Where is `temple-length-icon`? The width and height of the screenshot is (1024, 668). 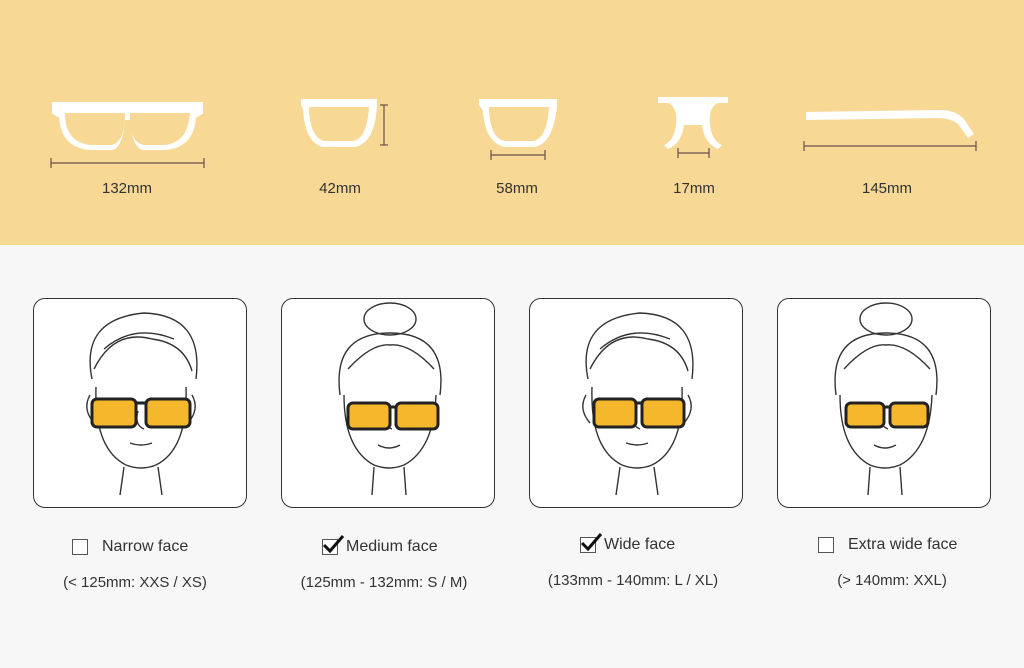 temple-length-icon is located at coordinates (890, 130).